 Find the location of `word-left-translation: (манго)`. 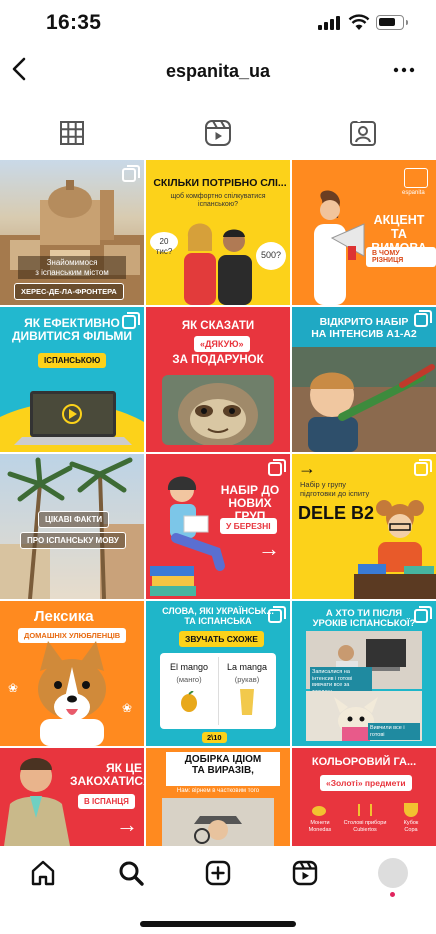

word-left-translation: (манго) is located at coordinates (189, 679).